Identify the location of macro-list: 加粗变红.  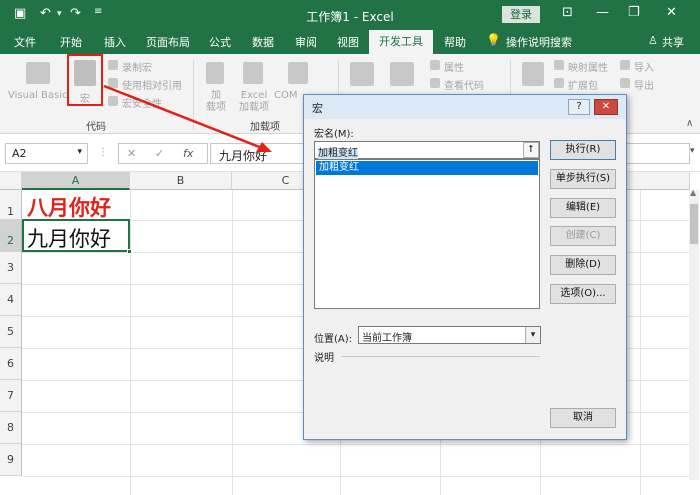
(427, 234).